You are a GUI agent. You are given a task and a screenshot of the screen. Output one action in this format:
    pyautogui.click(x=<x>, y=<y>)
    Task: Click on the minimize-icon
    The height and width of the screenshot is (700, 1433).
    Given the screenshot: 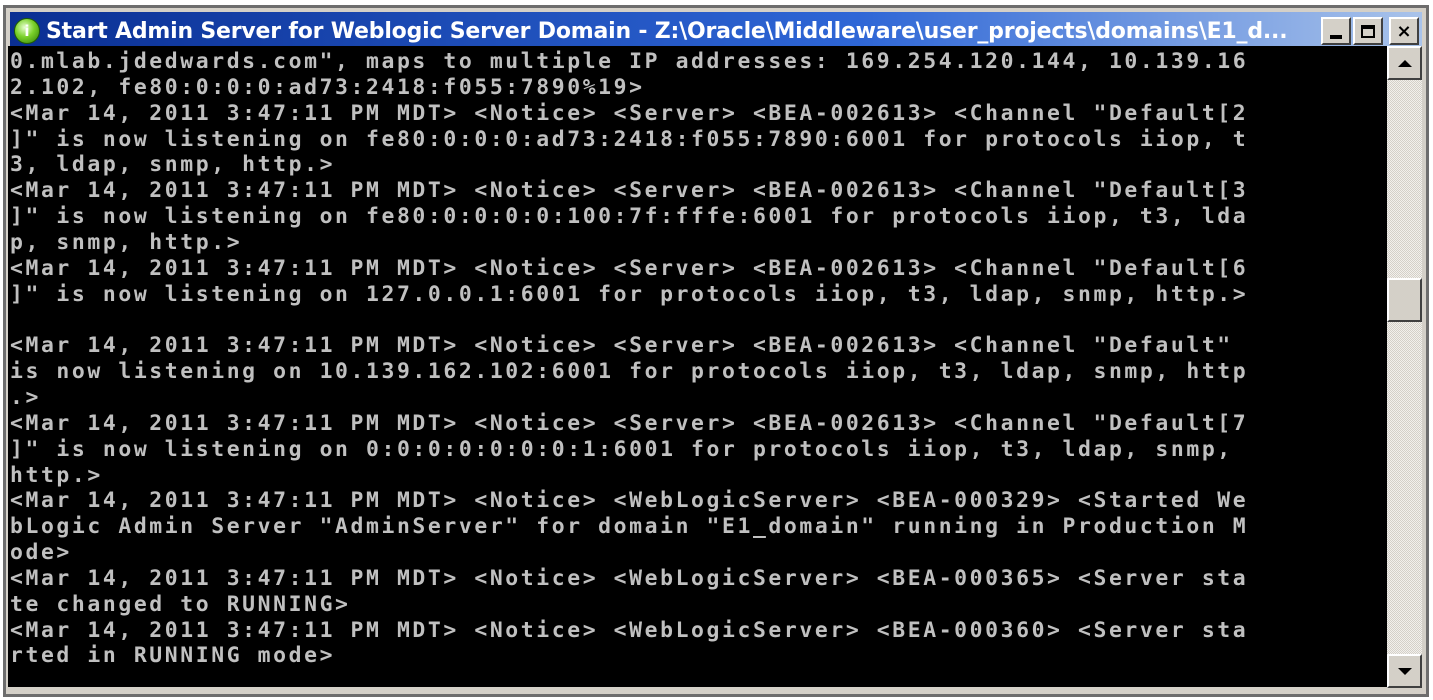 What is the action you would take?
    pyautogui.click(x=1336, y=37)
    